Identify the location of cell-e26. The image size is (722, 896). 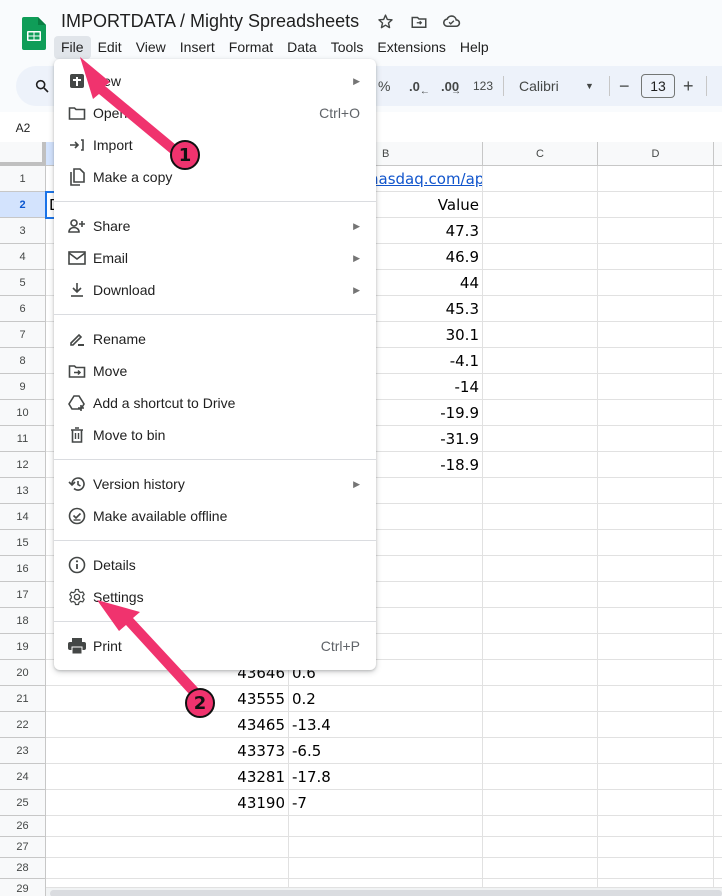
(718, 826).